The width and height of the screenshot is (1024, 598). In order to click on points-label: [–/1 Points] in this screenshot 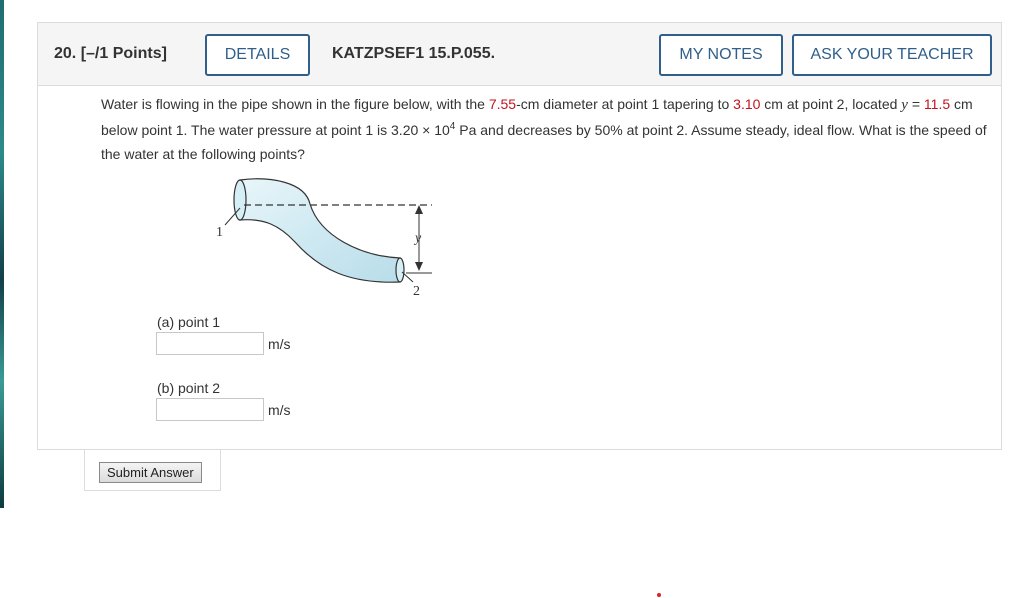, I will do `click(123, 53)`.